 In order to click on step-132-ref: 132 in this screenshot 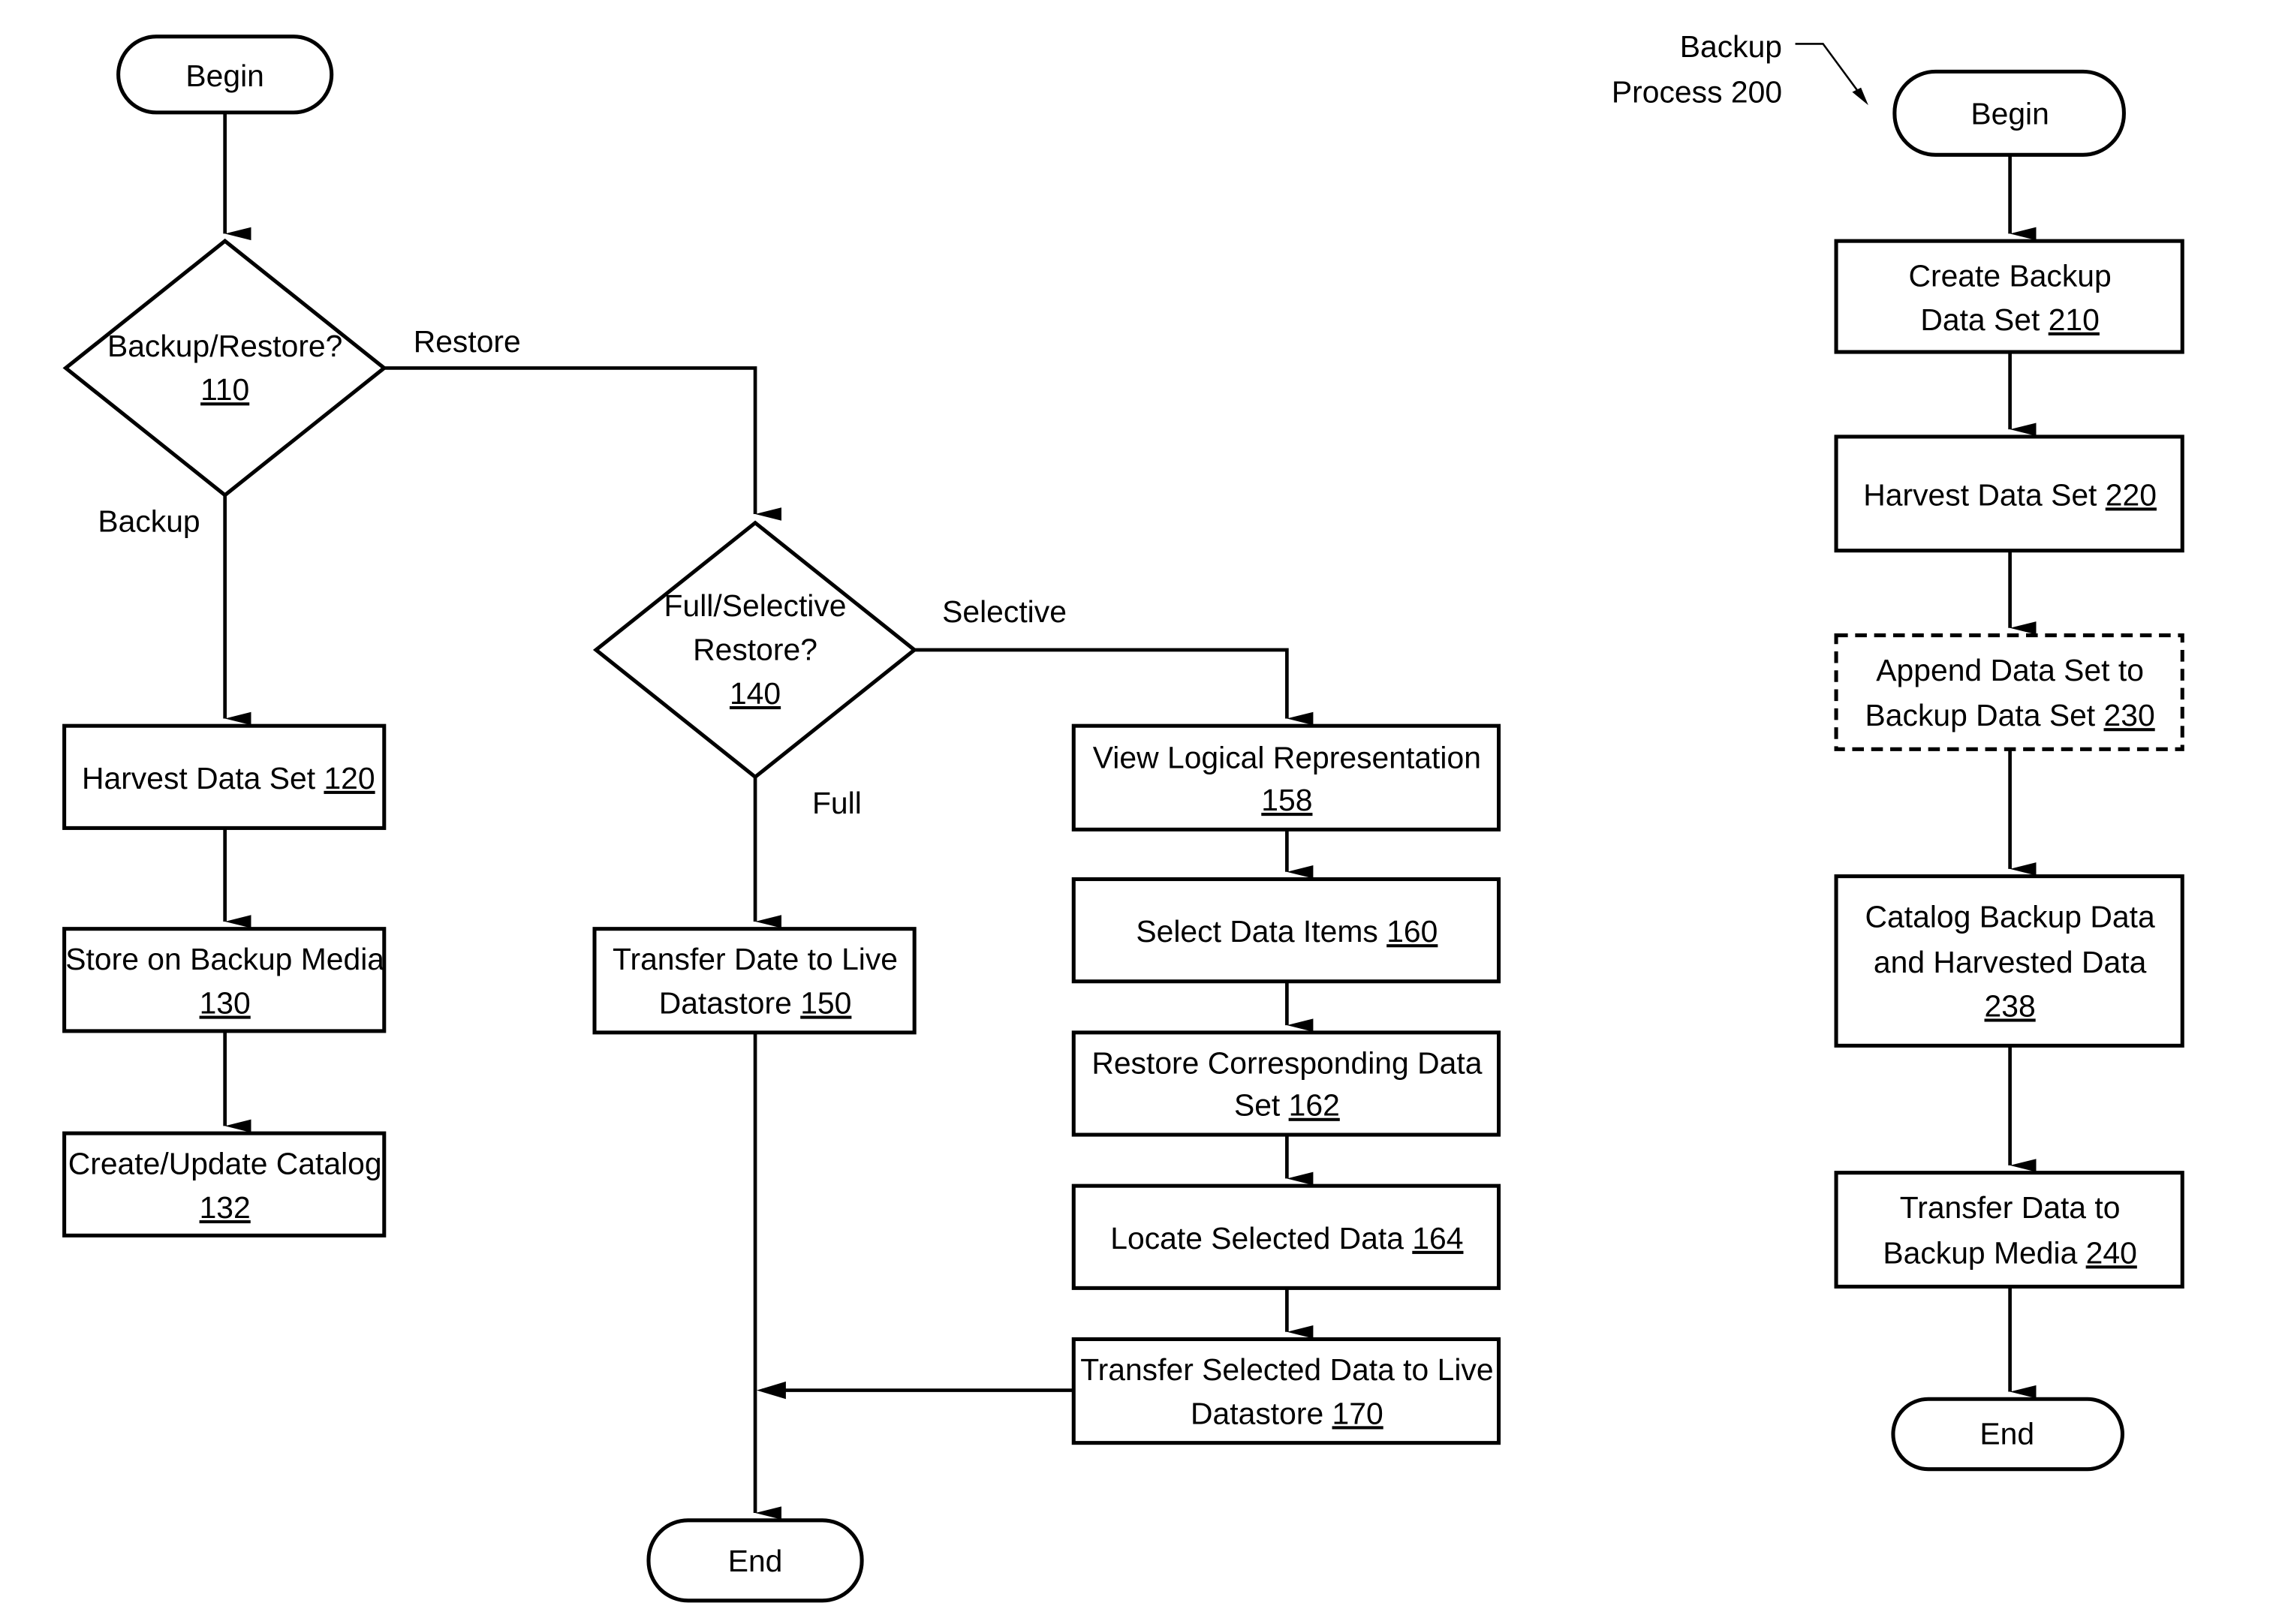, I will do `click(226, 1207)`.